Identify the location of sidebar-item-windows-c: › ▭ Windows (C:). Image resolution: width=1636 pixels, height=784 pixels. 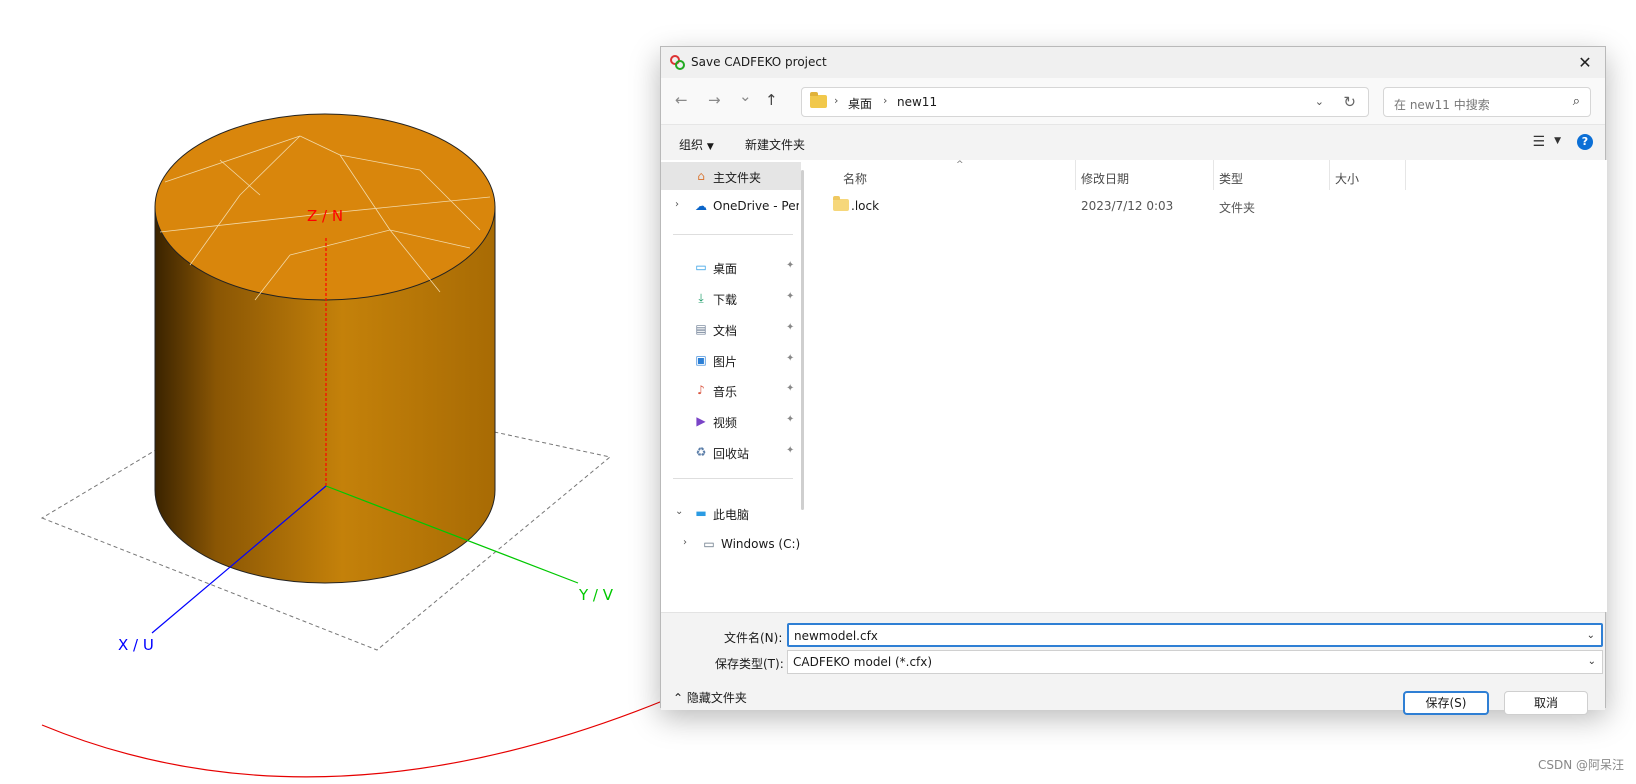
(731, 544).